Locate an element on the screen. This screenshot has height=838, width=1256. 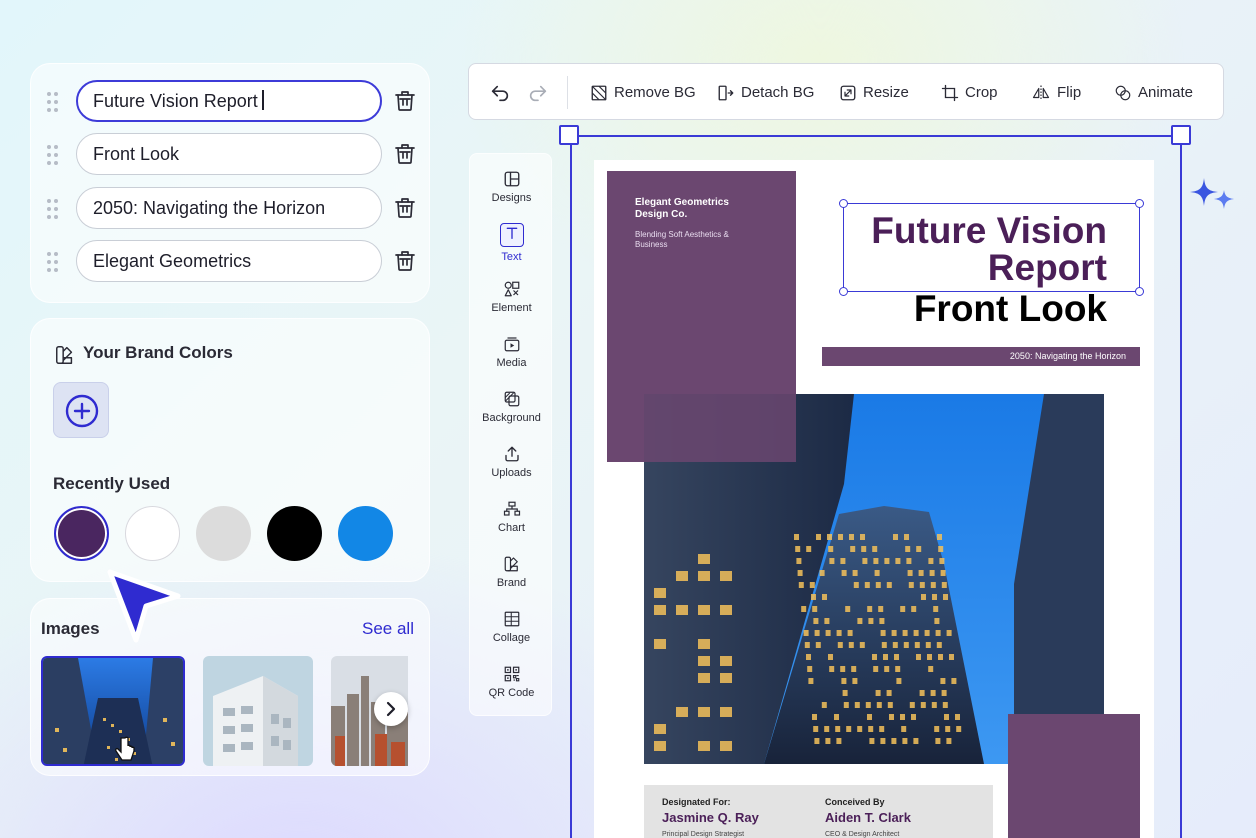
nav-text-label: Text is located at coordinates (511, 257).